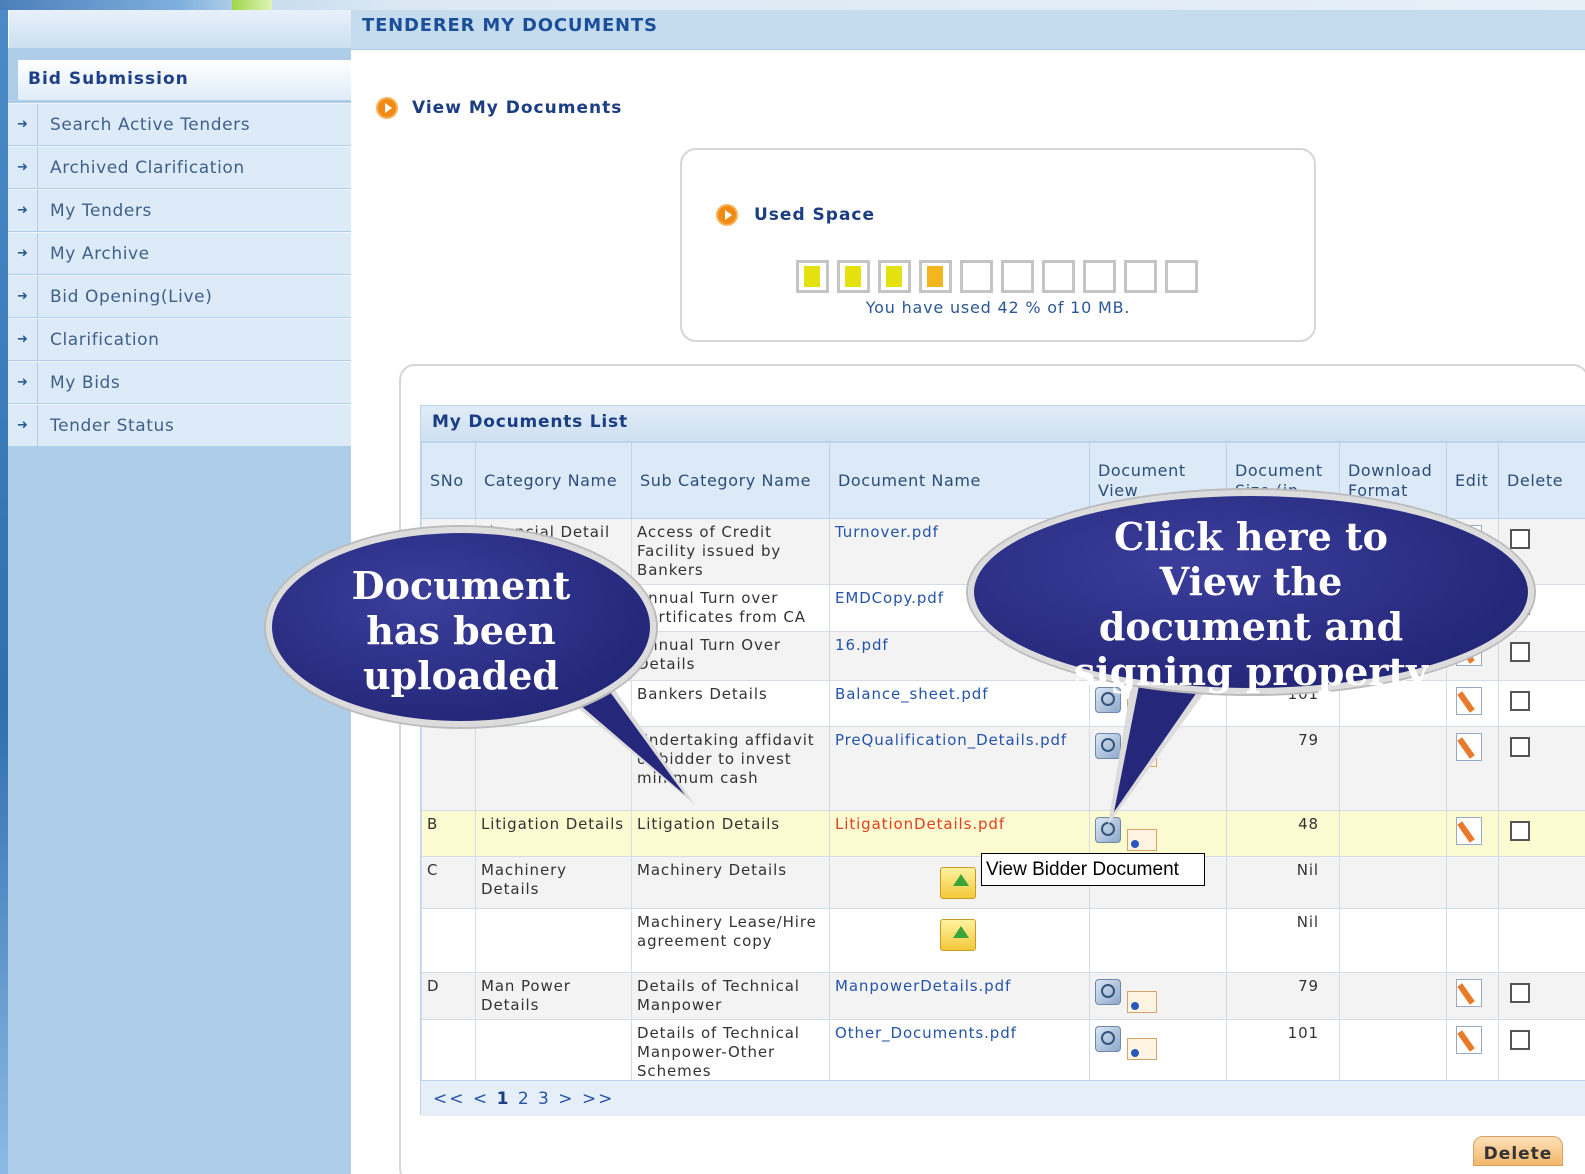 This screenshot has width=1585, height=1174. Describe the element at coordinates (551, 480) in the screenshot. I see `column-header-label: Category Name` at that location.